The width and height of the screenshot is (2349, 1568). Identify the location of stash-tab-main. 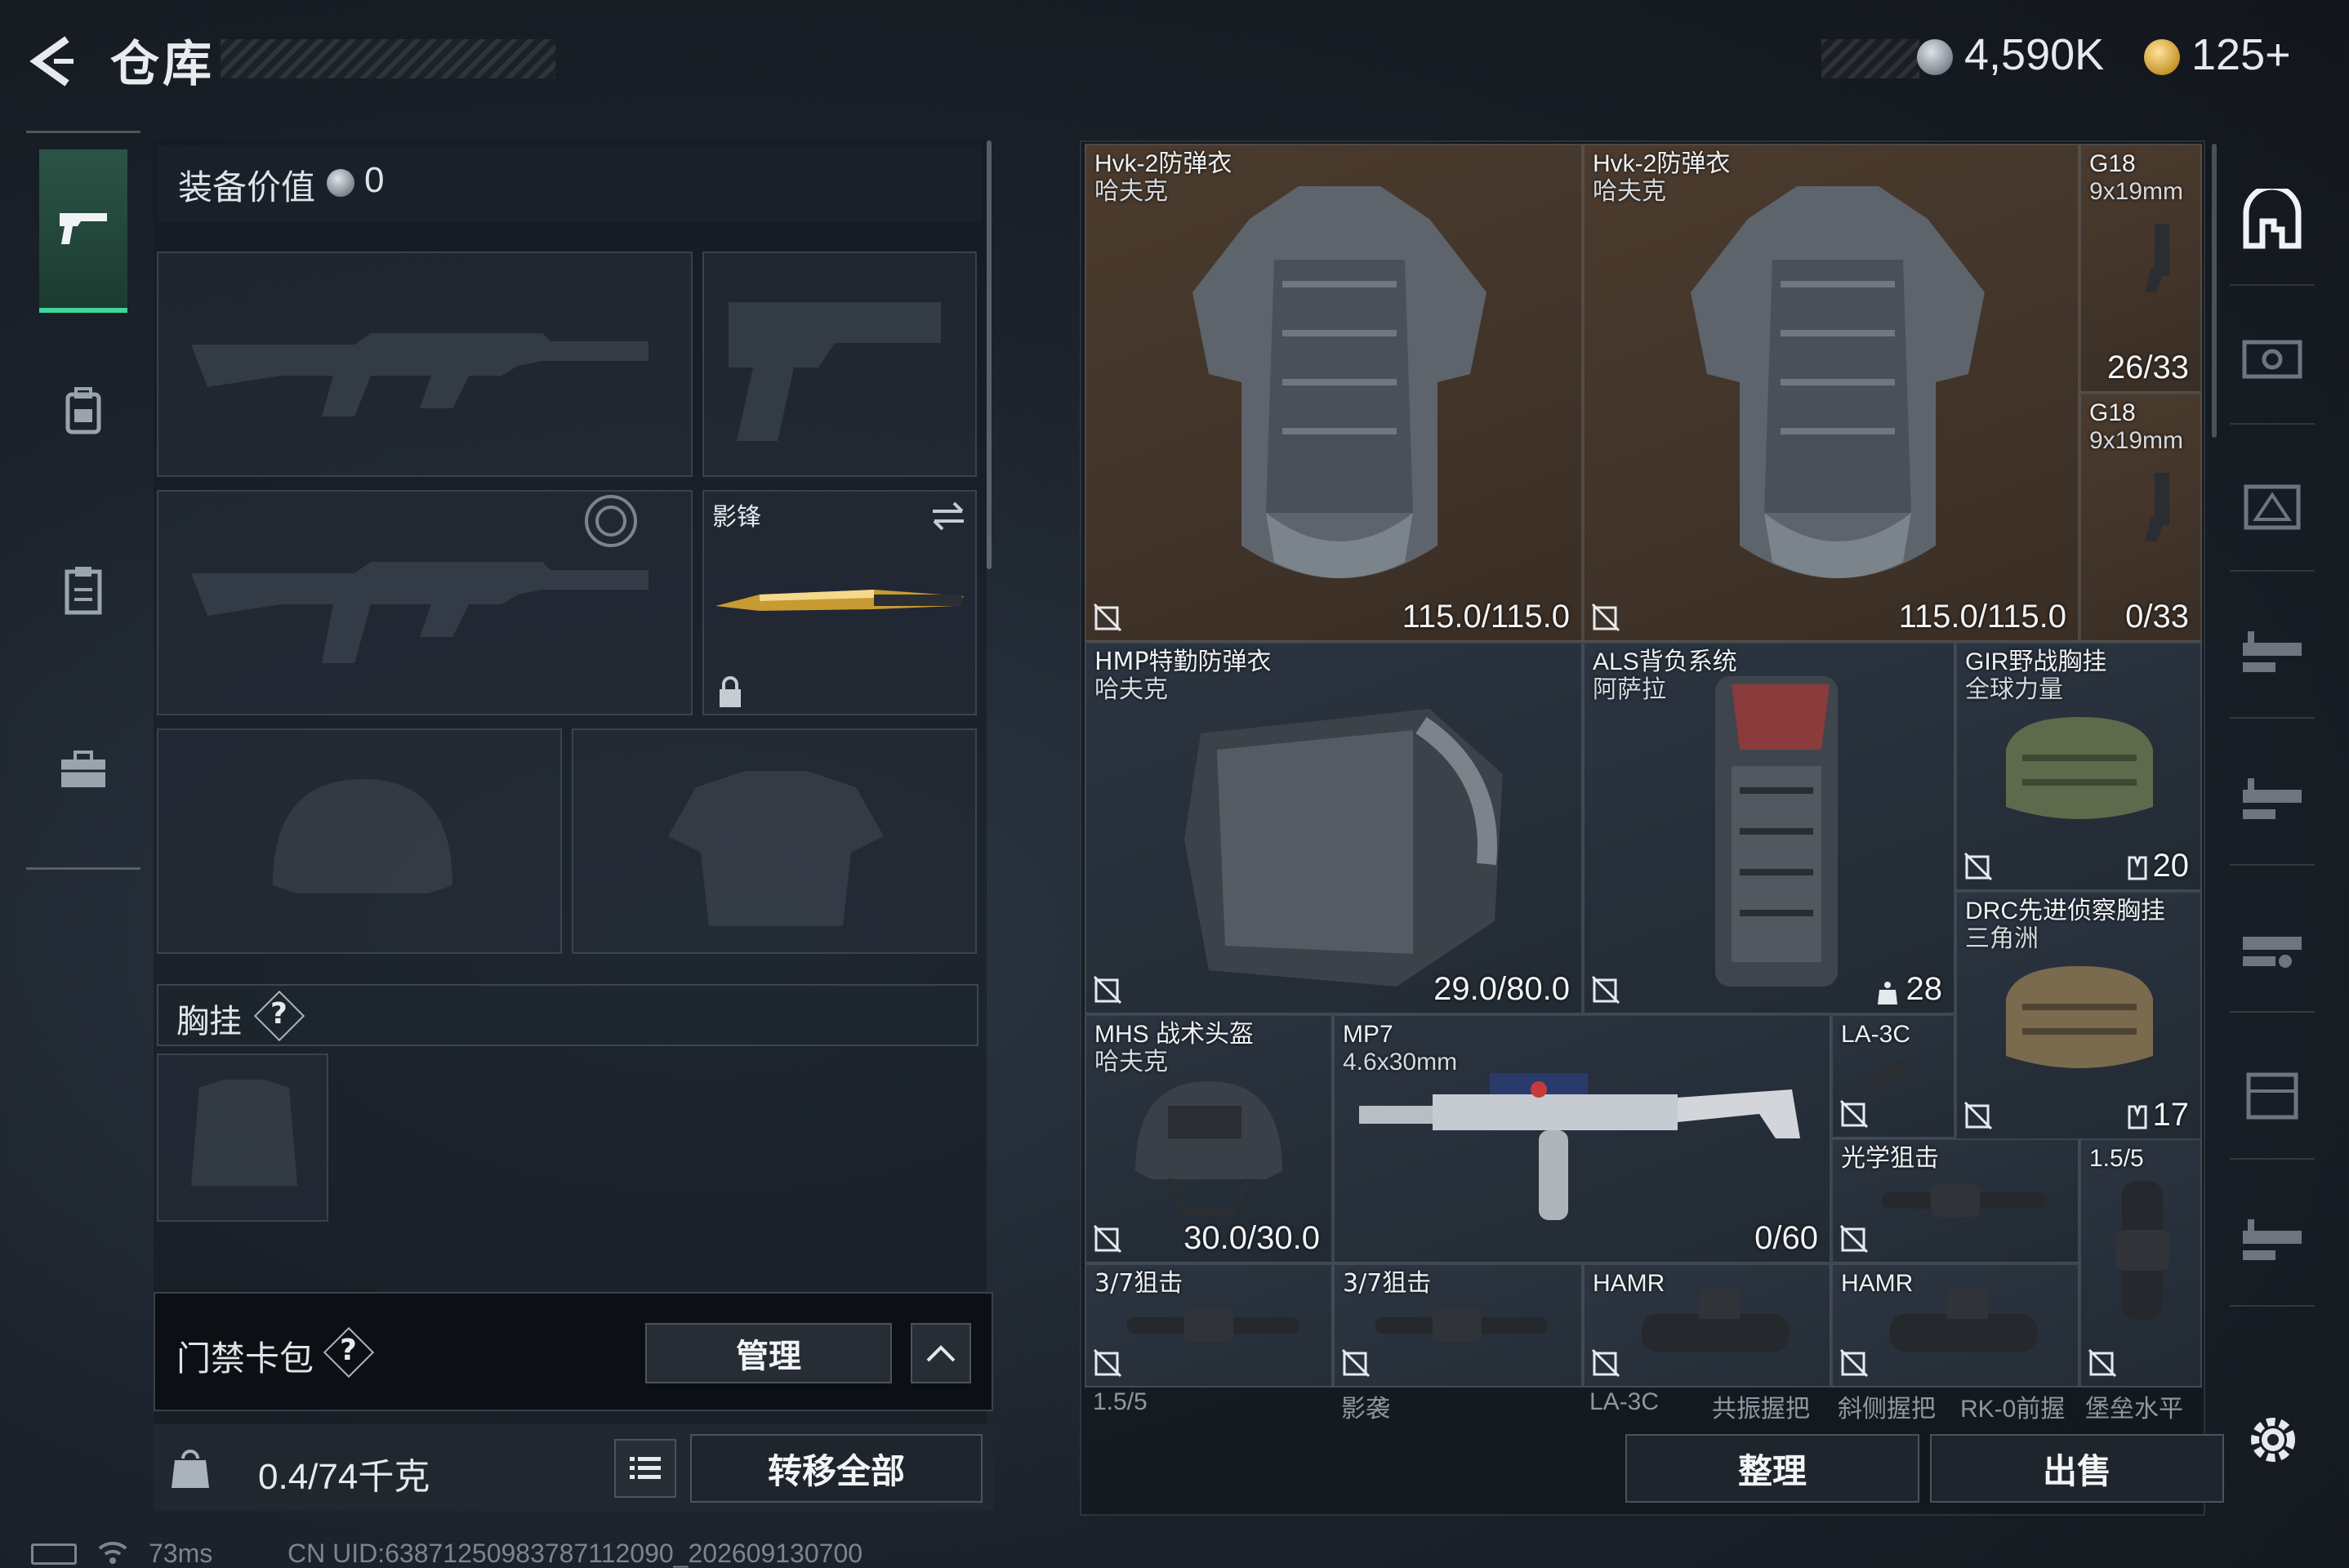
(2272, 220).